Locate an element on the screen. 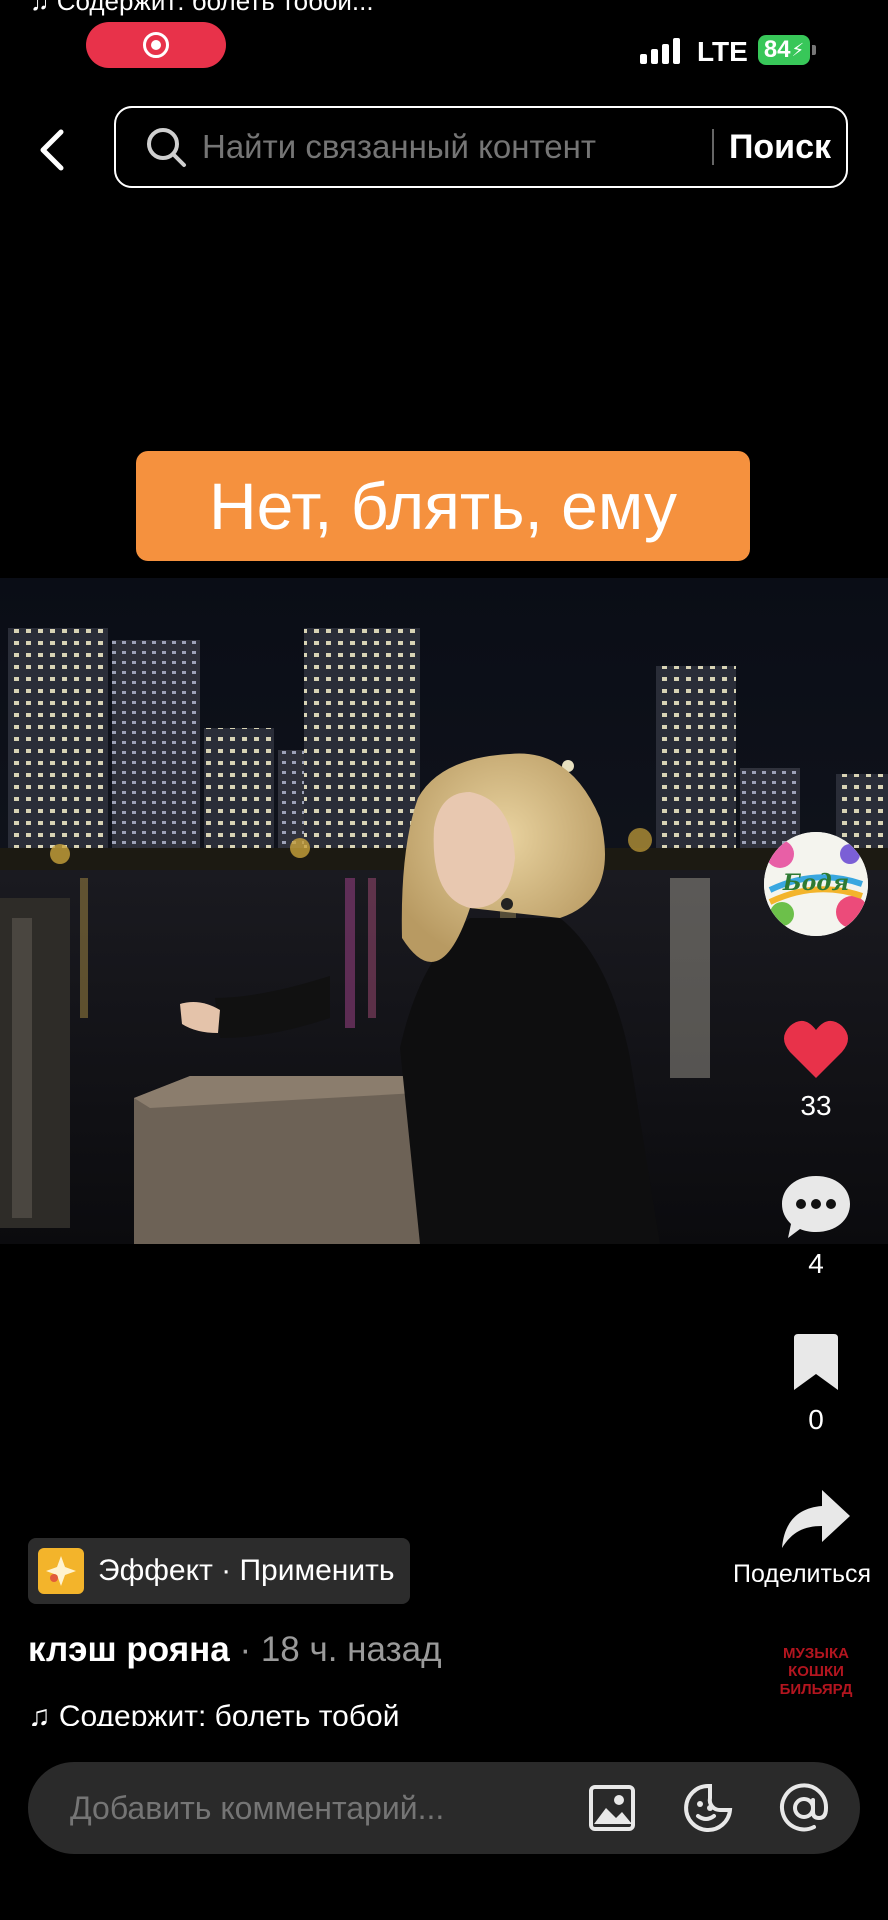  comment-bubble-icon is located at coordinates (816, 1207).